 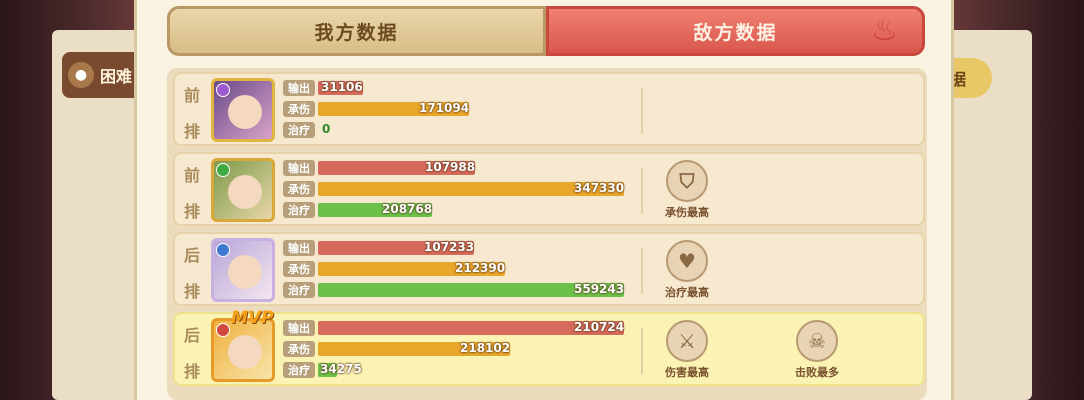 I want to click on stat-output-track: 31106, so click(x=473, y=87).